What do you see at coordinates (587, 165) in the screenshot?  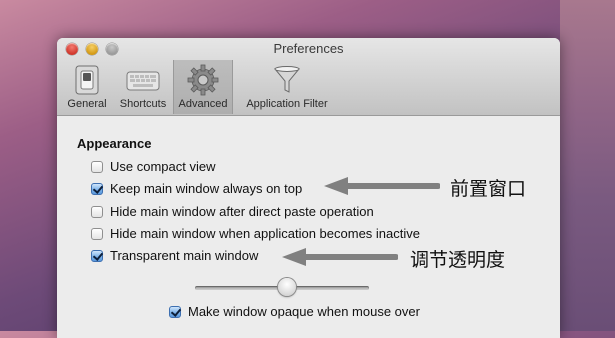 I see `desktop-background` at bounding box center [587, 165].